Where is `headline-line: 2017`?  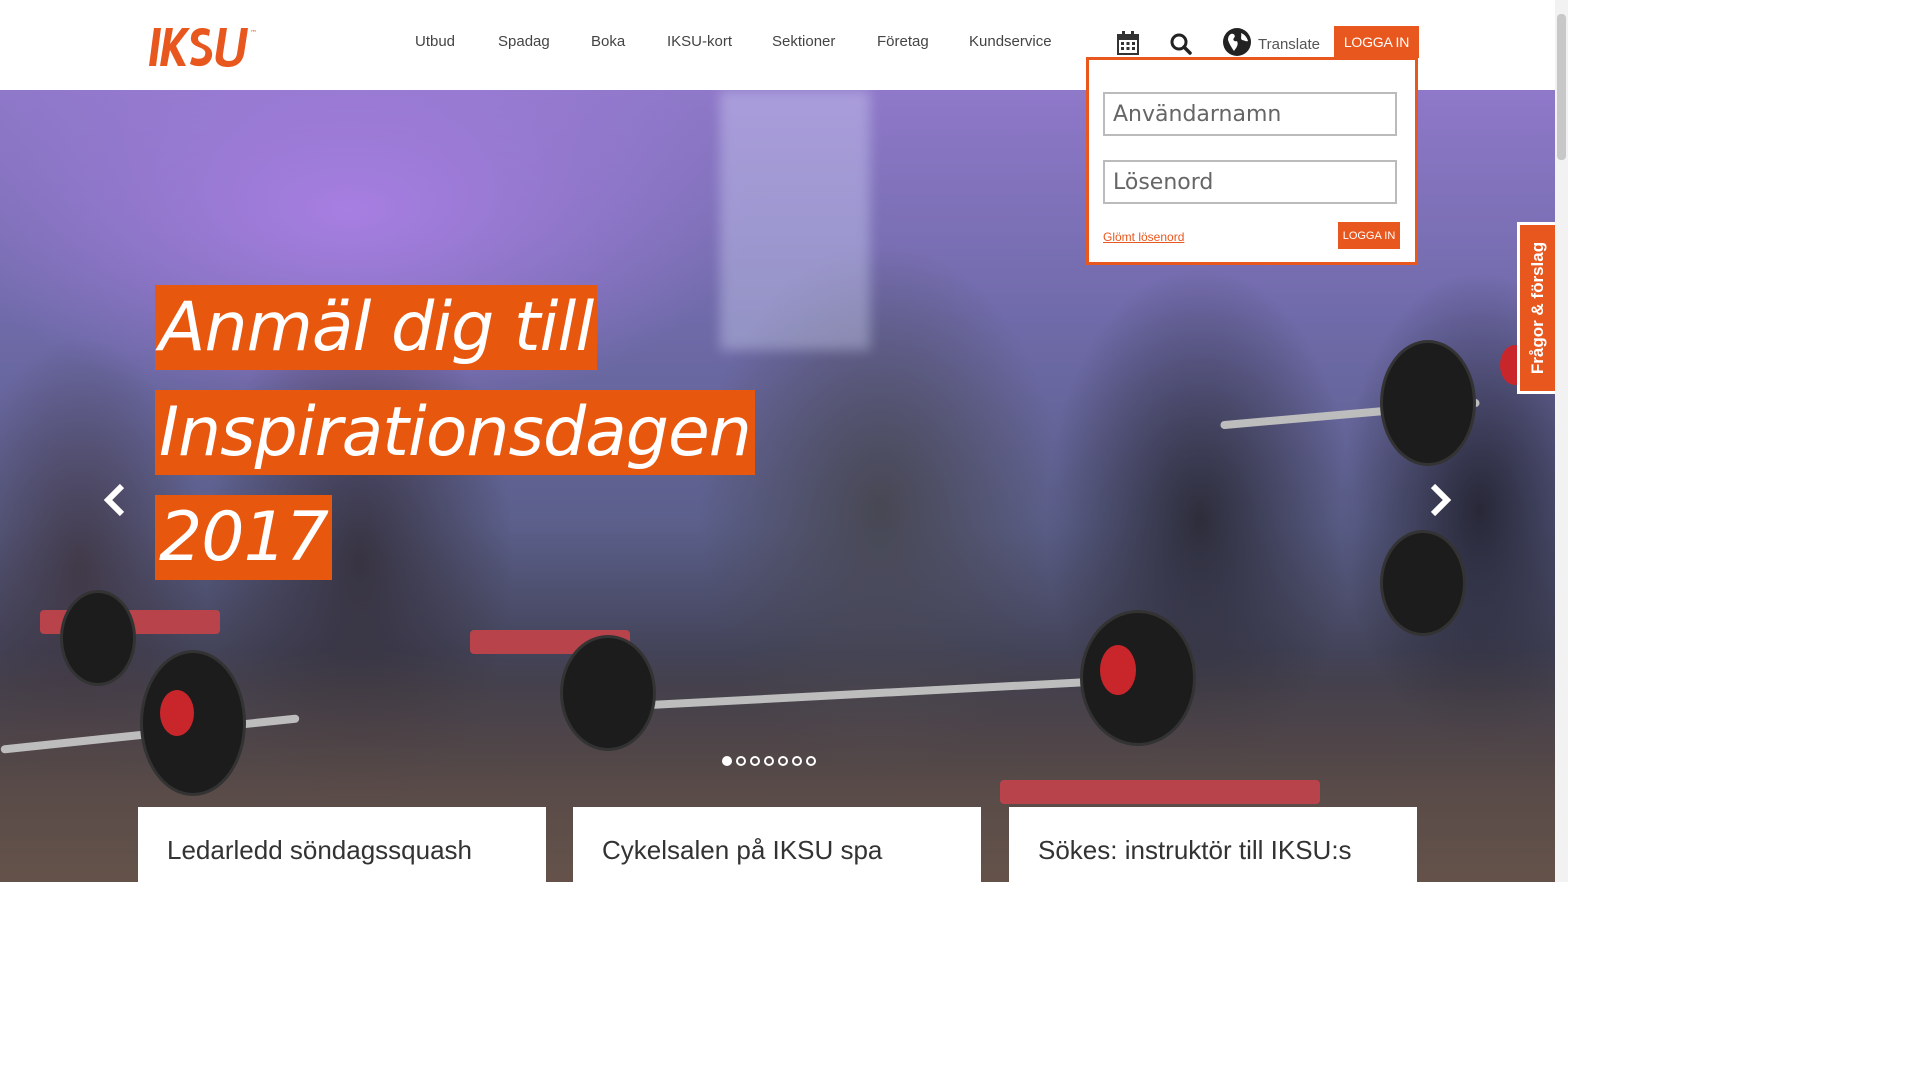 headline-line: 2017 is located at coordinates (244, 537).